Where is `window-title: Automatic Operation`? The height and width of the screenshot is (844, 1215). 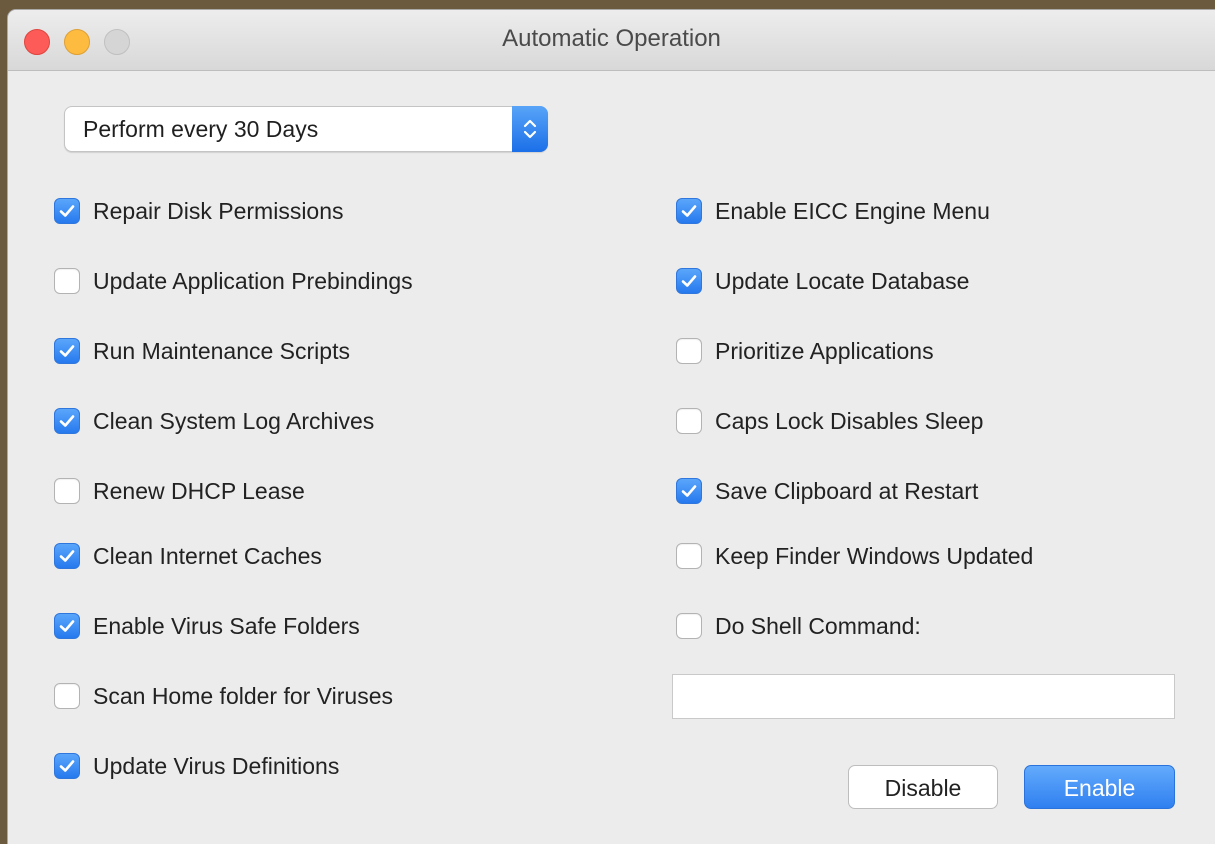 window-title: Automatic Operation is located at coordinates (611, 38).